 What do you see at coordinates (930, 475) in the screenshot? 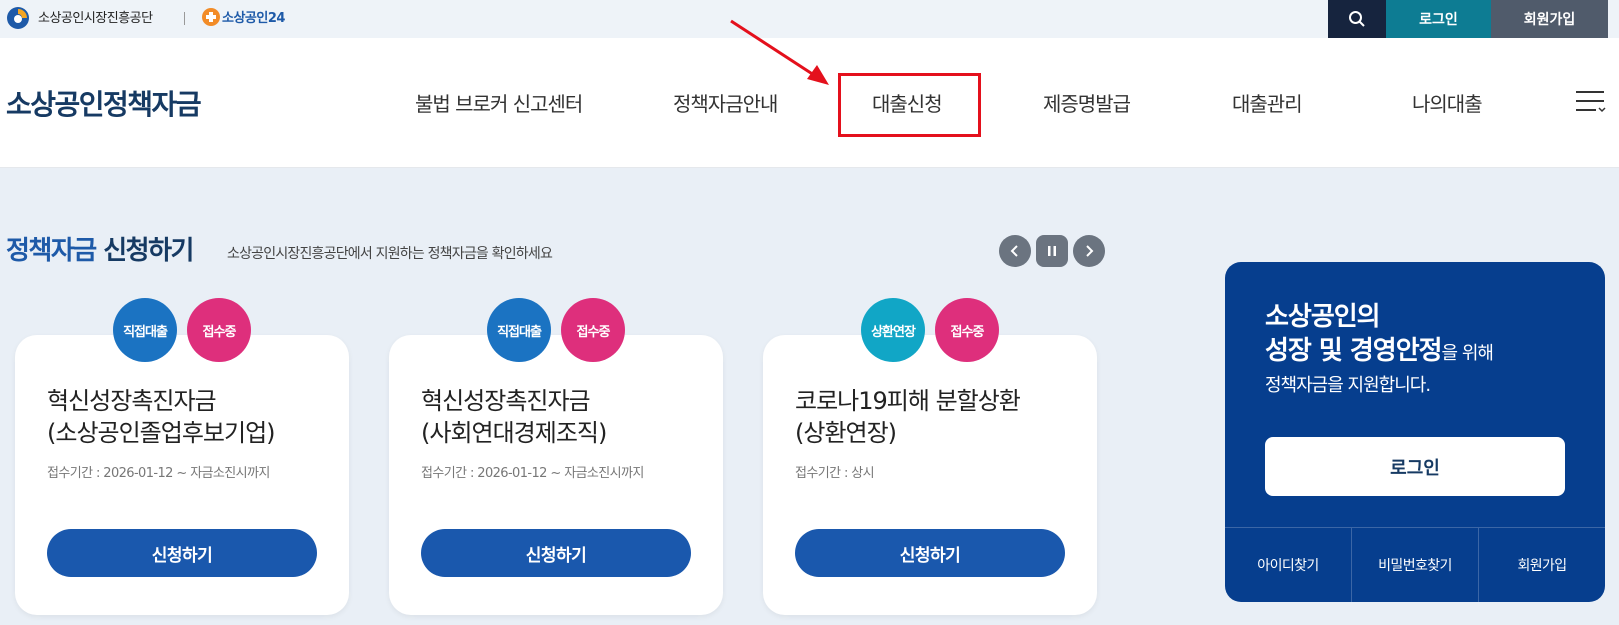
I see `fund-card: 코로나19피해 분할상환 (상환연장) 접수기간 : 상시 신청하기` at bounding box center [930, 475].